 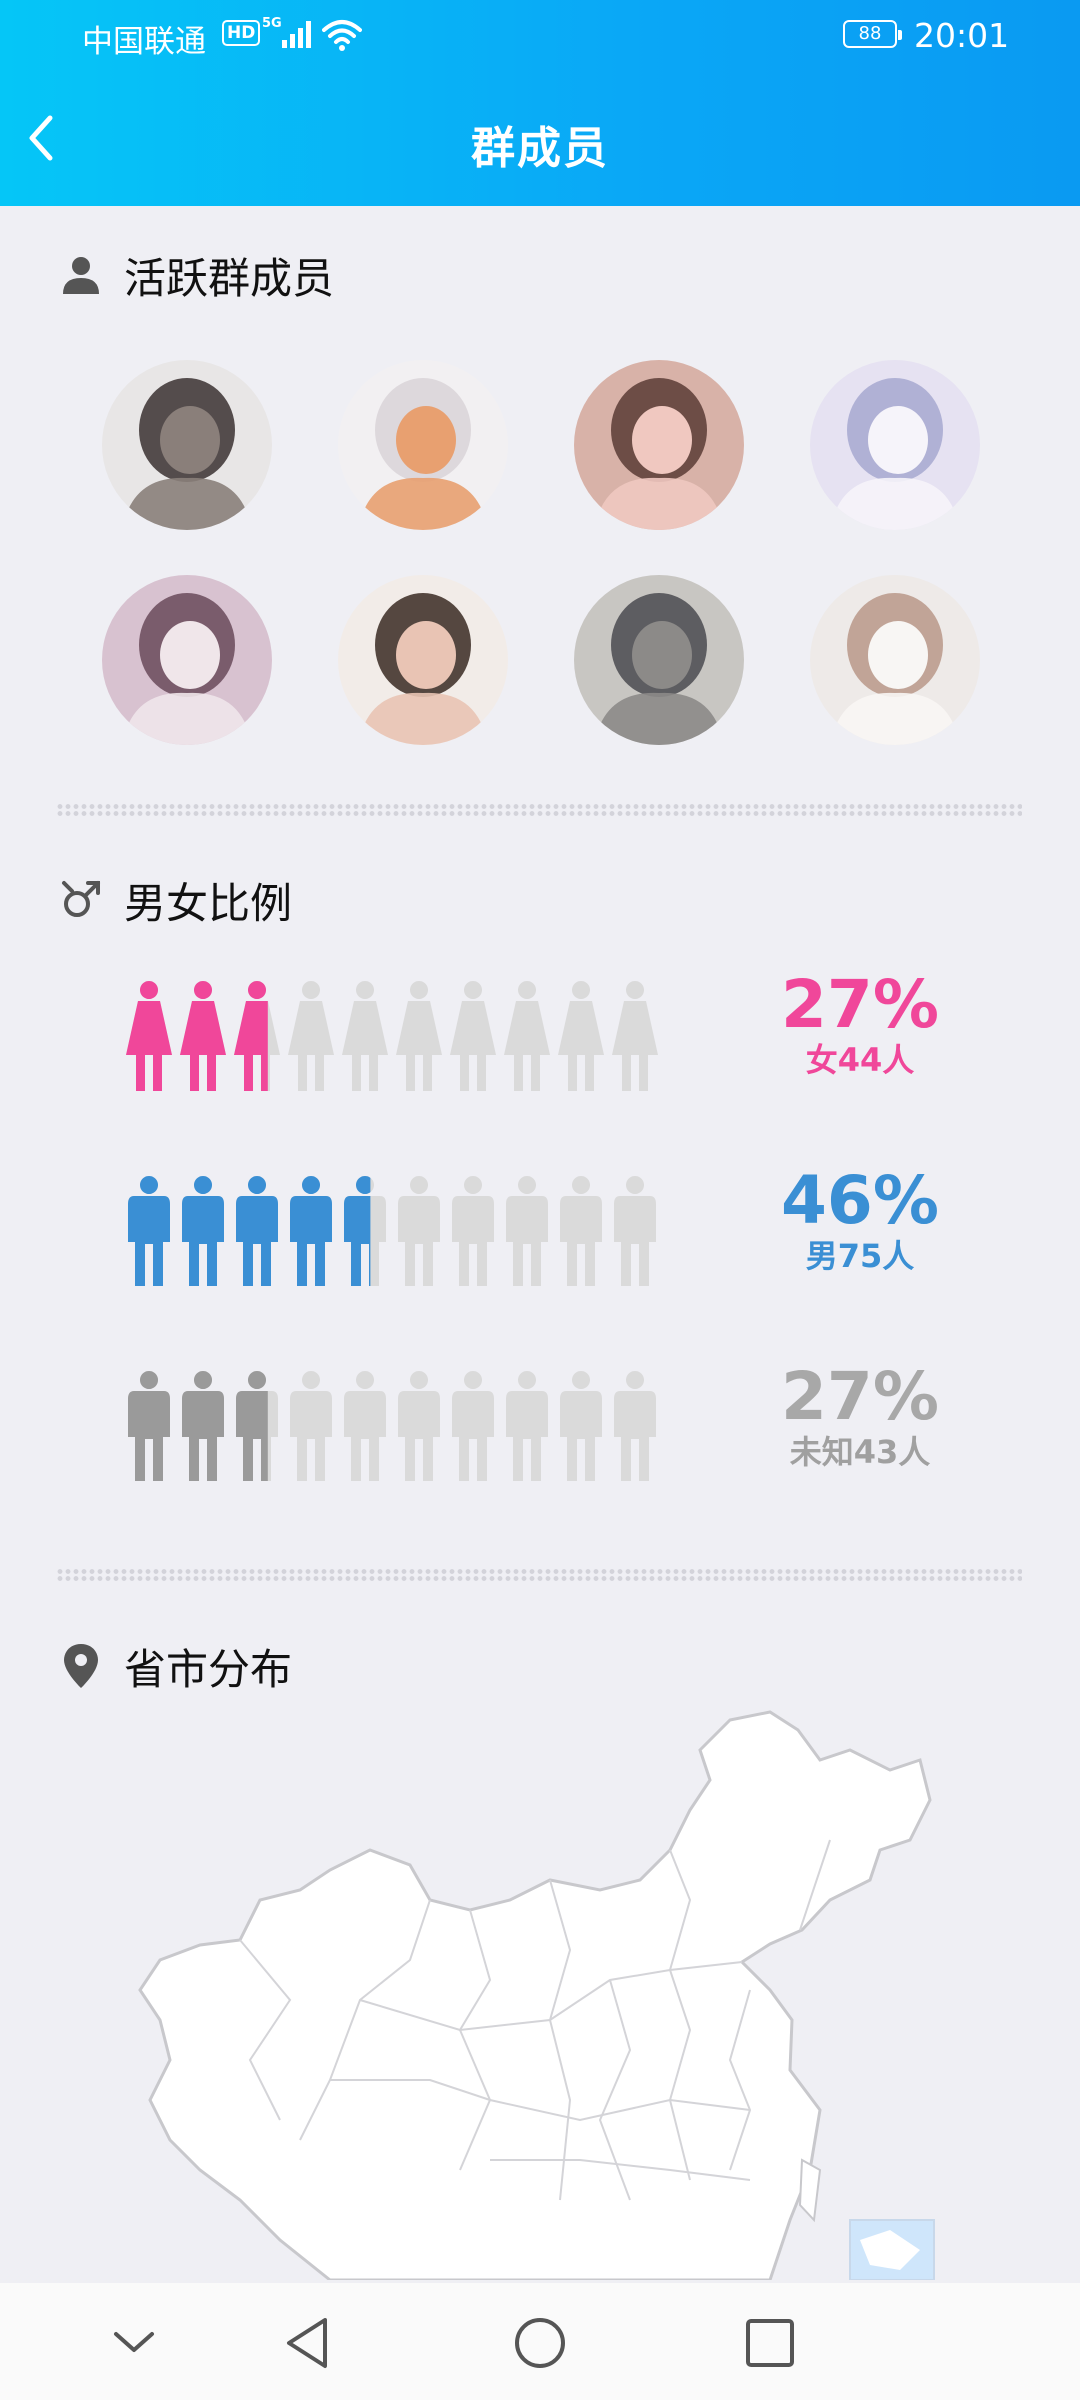 I want to click on carrier-name: 中国联通, so click(x=144, y=42).